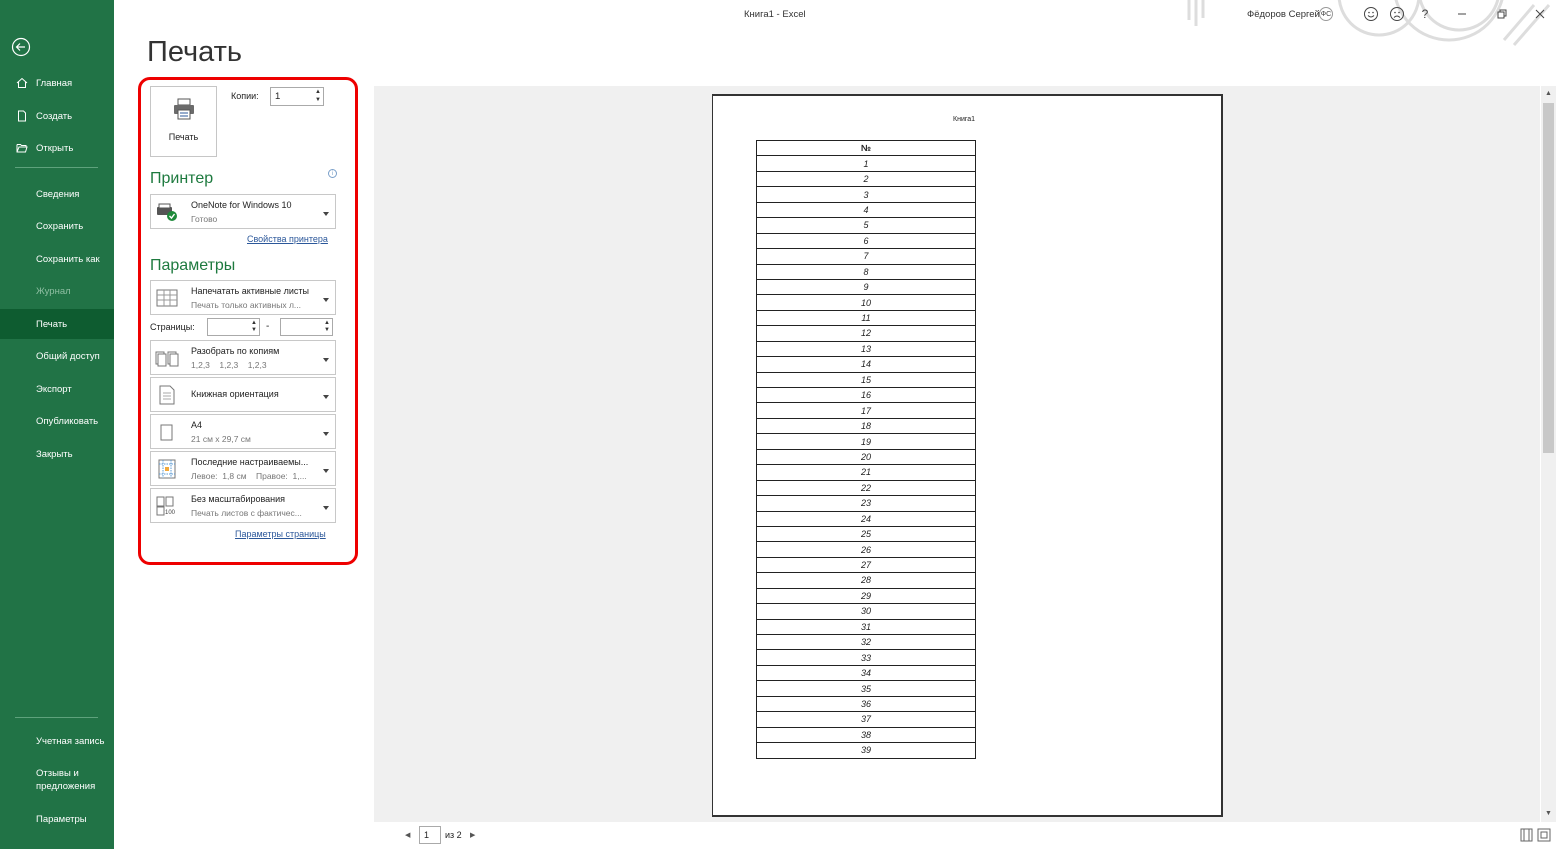 This screenshot has width=1560, height=849. What do you see at coordinates (280, 534) in the screenshot?
I see `page-setup-link: Параметры страницы` at bounding box center [280, 534].